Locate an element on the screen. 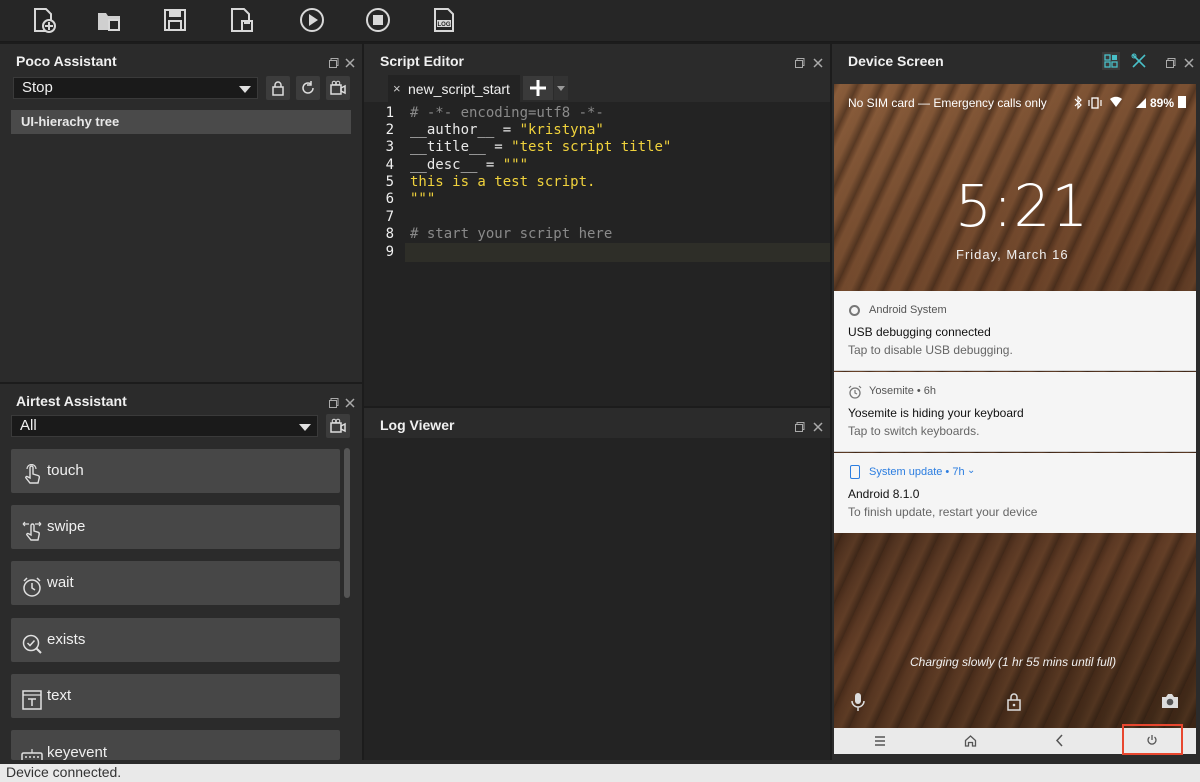  android-system-icon is located at coordinates (854, 310).